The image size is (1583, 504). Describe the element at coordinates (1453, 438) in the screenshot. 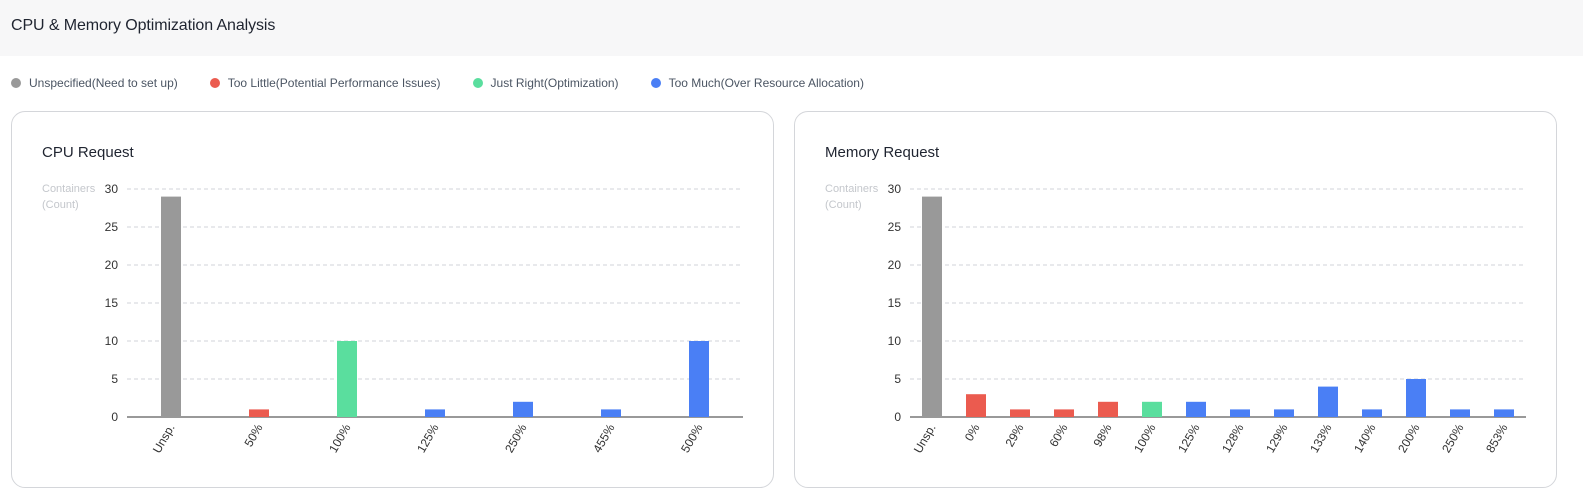

I see `memory-xtick-label: 250%` at that location.